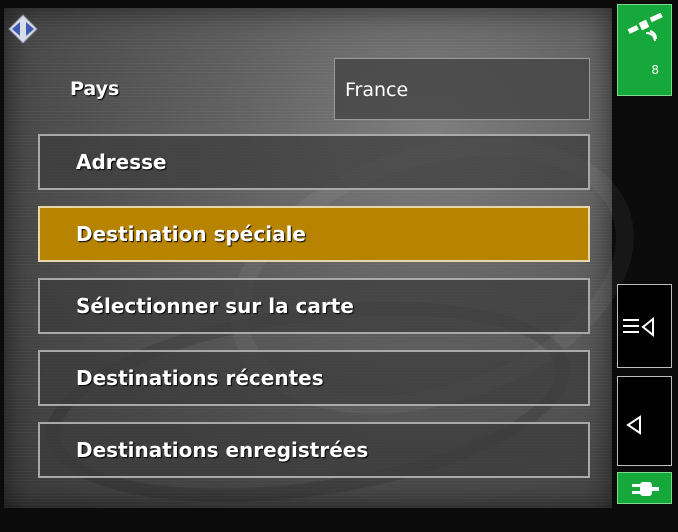 The image size is (678, 532). What do you see at coordinates (640, 328) in the screenshot?
I see `list-menu-icon` at bounding box center [640, 328].